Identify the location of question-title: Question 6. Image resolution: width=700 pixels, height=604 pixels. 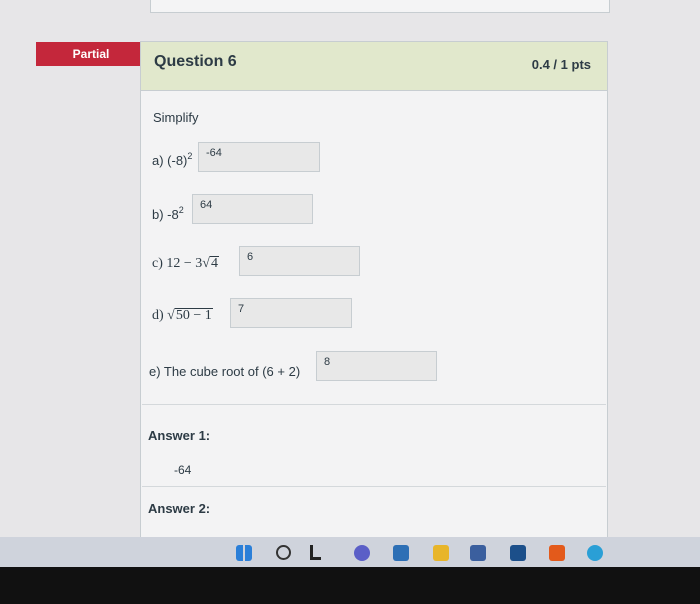
(195, 61).